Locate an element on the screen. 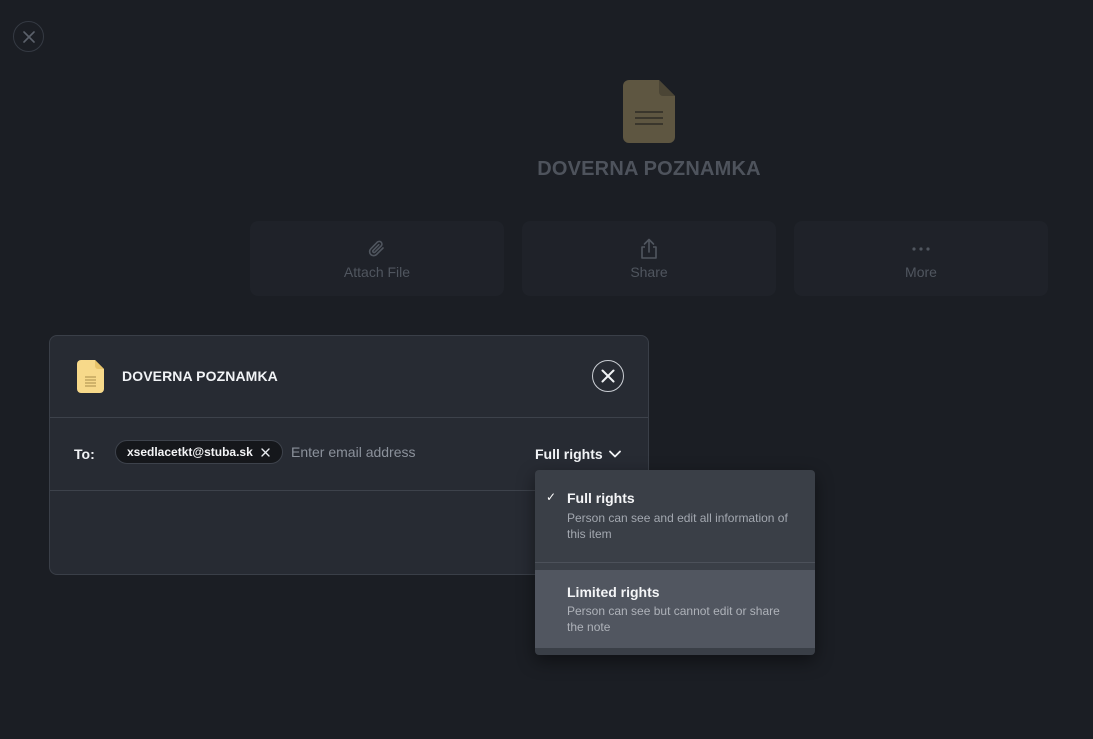 Image resolution: width=1093 pixels, height=739 pixels. dropdown-divider is located at coordinates (675, 562).